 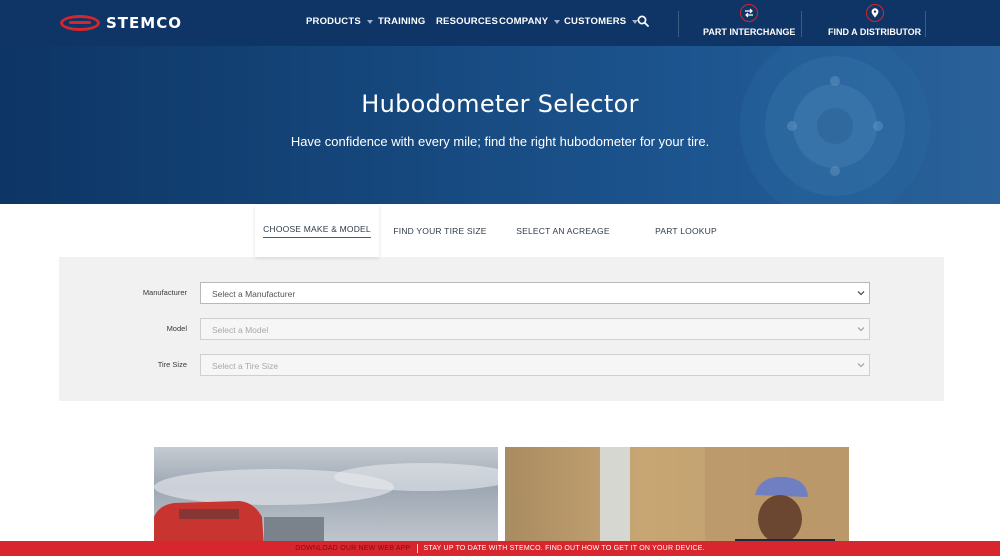 What do you see at coordinates (875, 32) in the screenshot?
I see `find-distributor-label: FIND A DISTRIBUTOR` at bounding box center [875, 32].